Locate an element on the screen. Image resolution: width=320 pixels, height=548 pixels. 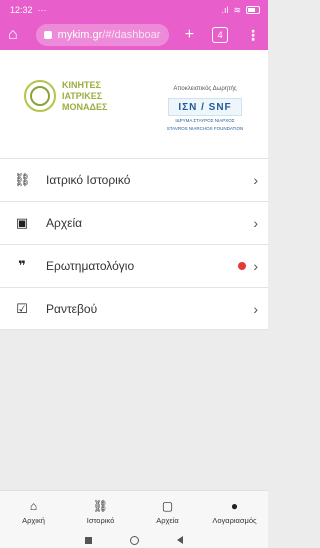
menu-item-label: Ραντεβού is located at coordinates (72, 308).